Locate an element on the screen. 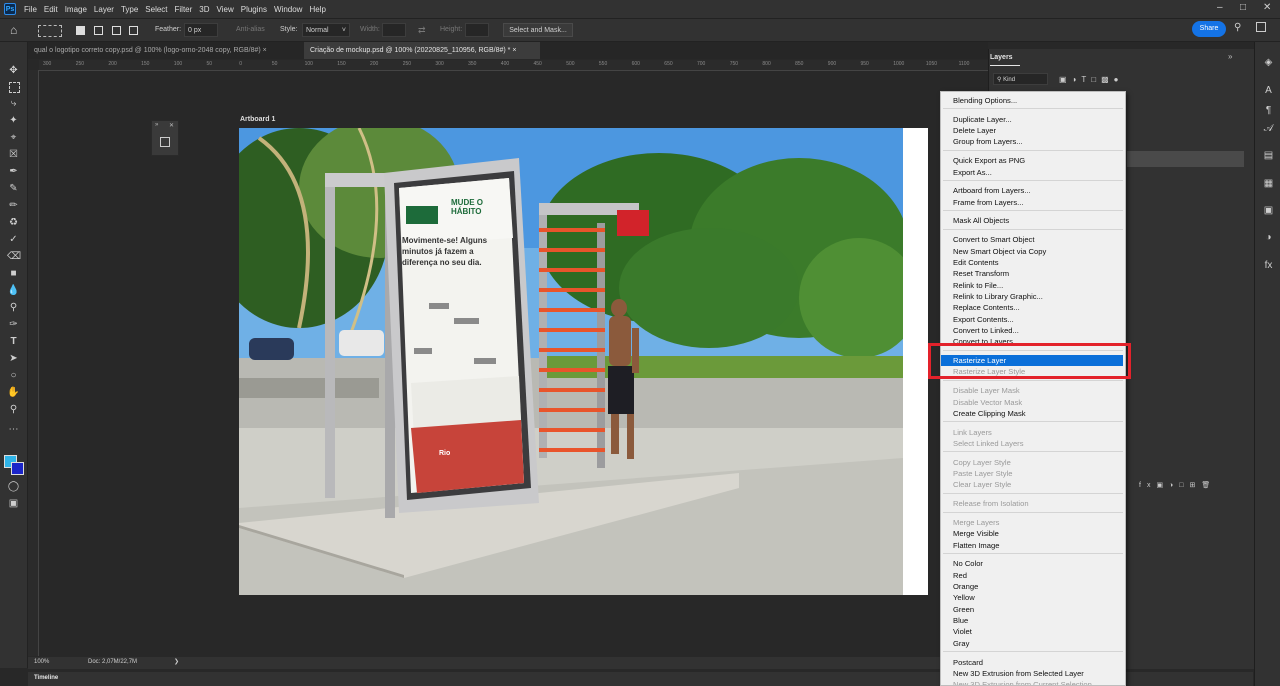 Image resolution: width=1280 pixels, height=686 pixels. menu-view: View is located at coordinates (225, 9).